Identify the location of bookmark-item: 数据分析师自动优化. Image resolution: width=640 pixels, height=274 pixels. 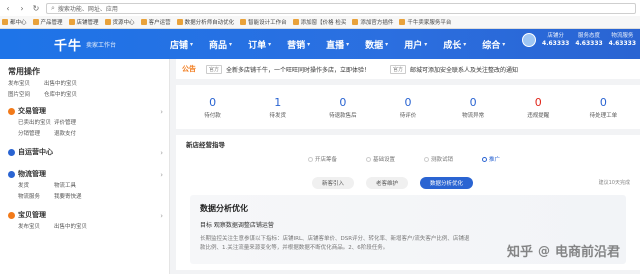
(205, 22).